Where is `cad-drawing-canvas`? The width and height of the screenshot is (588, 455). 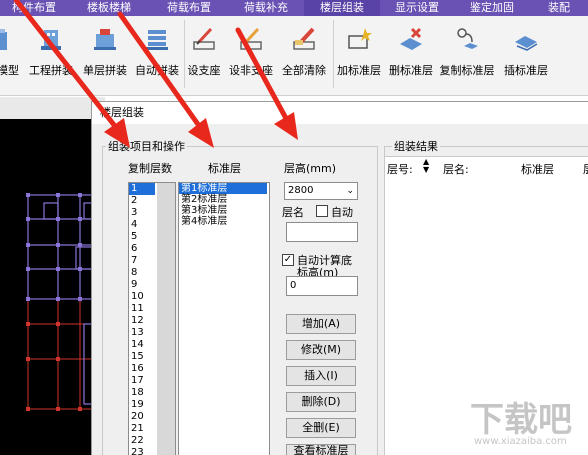 cad-drawing-canvas is located at coordinates (52, 287).